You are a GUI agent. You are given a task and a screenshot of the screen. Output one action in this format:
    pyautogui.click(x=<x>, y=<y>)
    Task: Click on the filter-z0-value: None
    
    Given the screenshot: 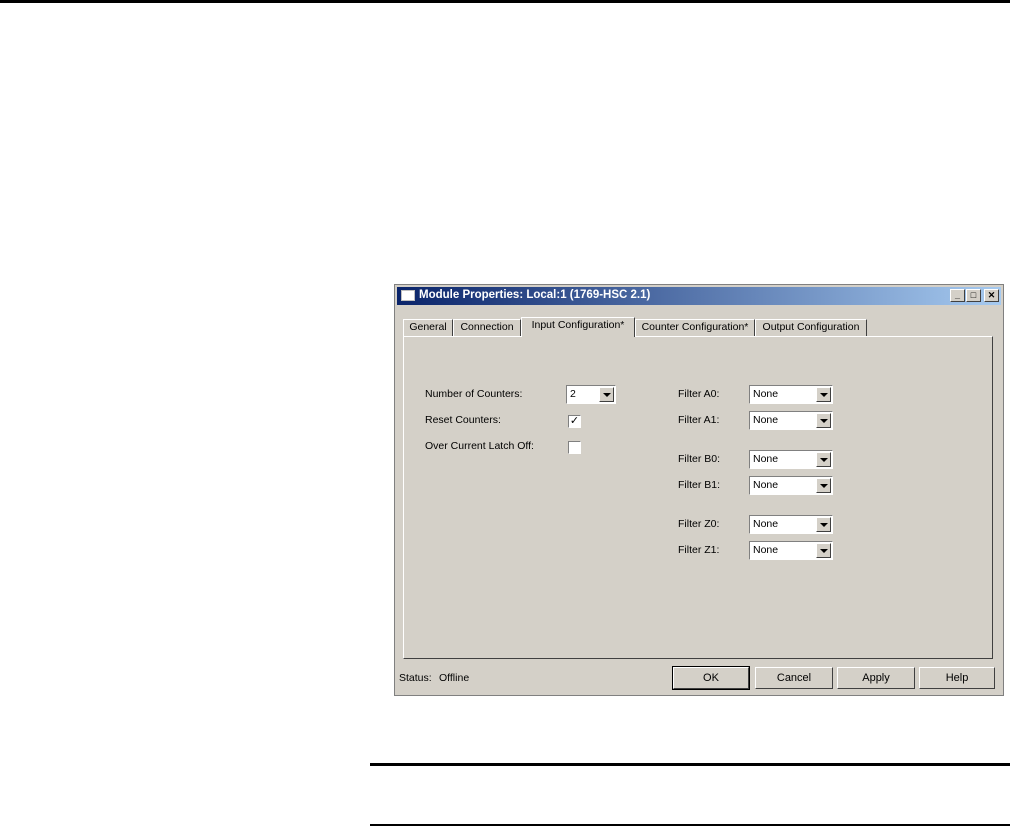 What is the action you would take?
    pyautogui.click(x=766, y=524)
    